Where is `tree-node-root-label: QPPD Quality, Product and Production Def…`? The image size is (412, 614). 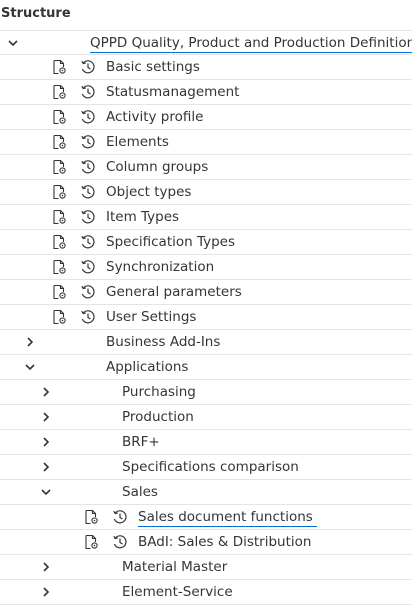 tree-node-root-label: QPPD Quality, Product and Production Def… is located at coordinates (251, 43).